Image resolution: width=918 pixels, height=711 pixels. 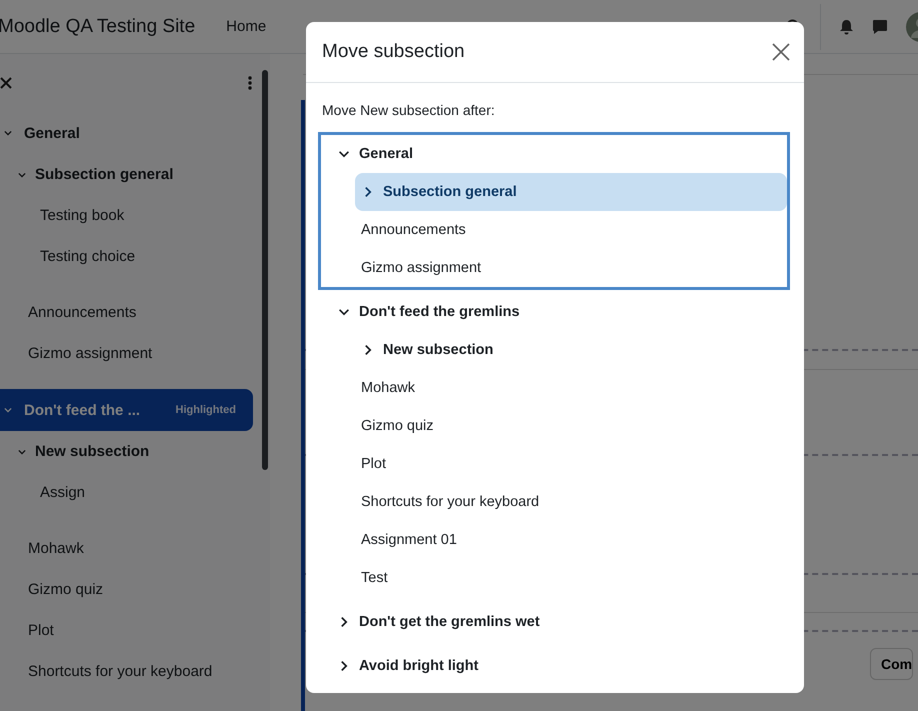 I want to click on section-item: Don't feed the ... Highlighted, so click(x=126, y=410).